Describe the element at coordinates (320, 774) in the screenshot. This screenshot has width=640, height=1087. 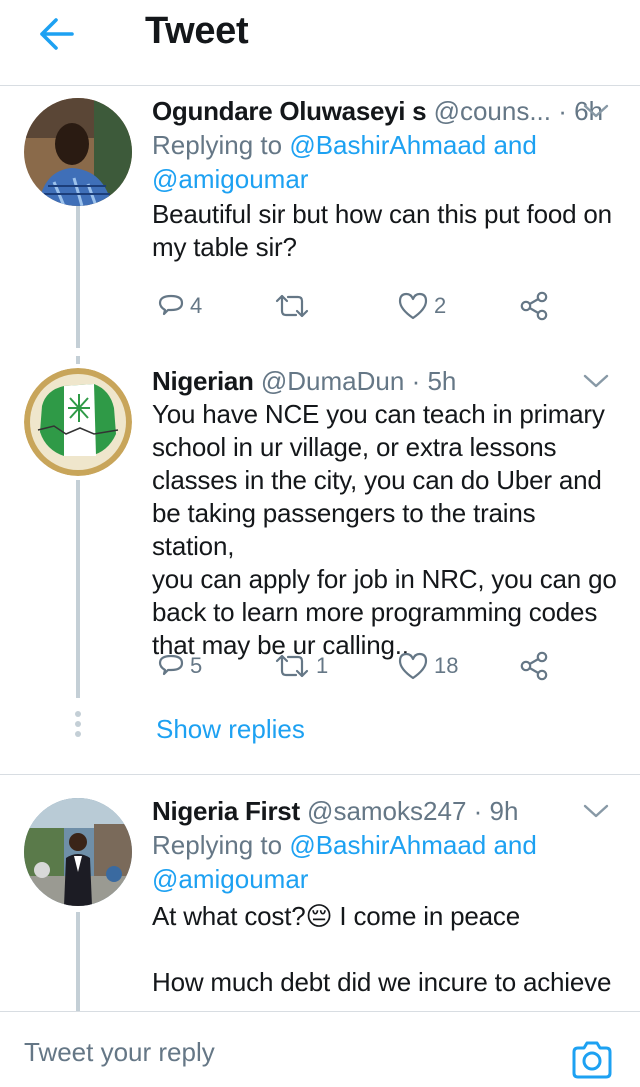
I see `divider` at that location.